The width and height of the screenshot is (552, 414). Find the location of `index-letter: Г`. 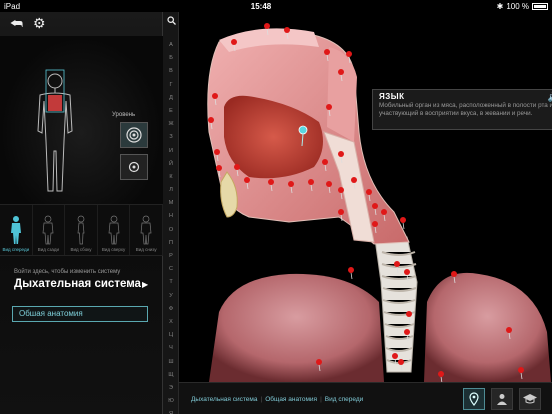

index-letter: Г is located at coordinates (171, 88).